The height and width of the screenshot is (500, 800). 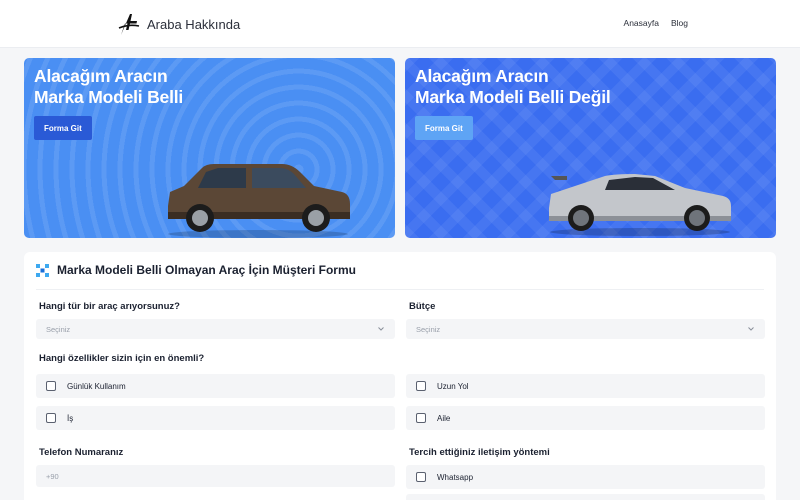 What do you see at coordinates (42, 270) in the screenshot?
I see `grid-dots-icon` at bounding box center [42, 270].